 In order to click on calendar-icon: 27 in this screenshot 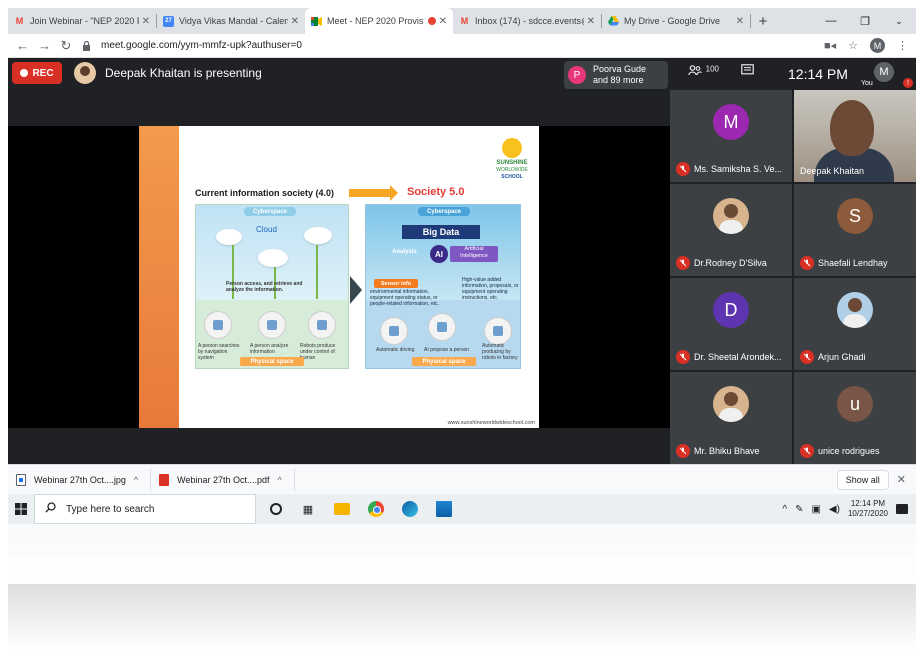, I will do `click(168, 21)`.